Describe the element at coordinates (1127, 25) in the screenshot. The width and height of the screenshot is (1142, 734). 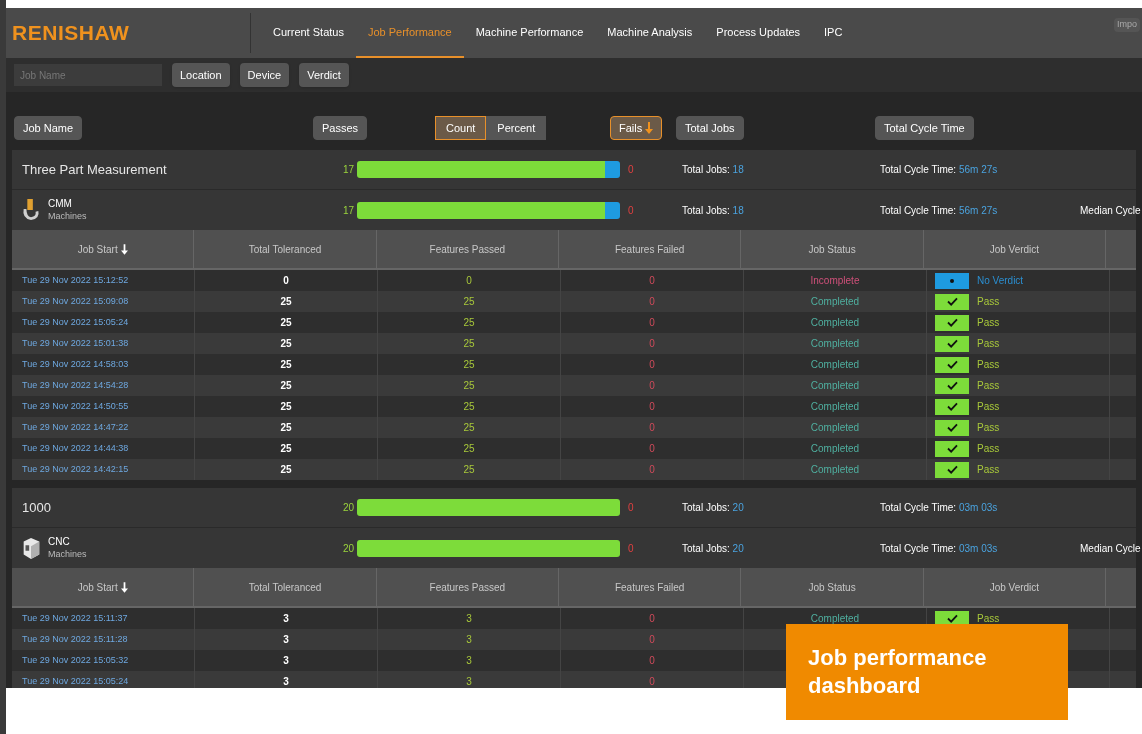
I see `corner-button: Impo` at that location.